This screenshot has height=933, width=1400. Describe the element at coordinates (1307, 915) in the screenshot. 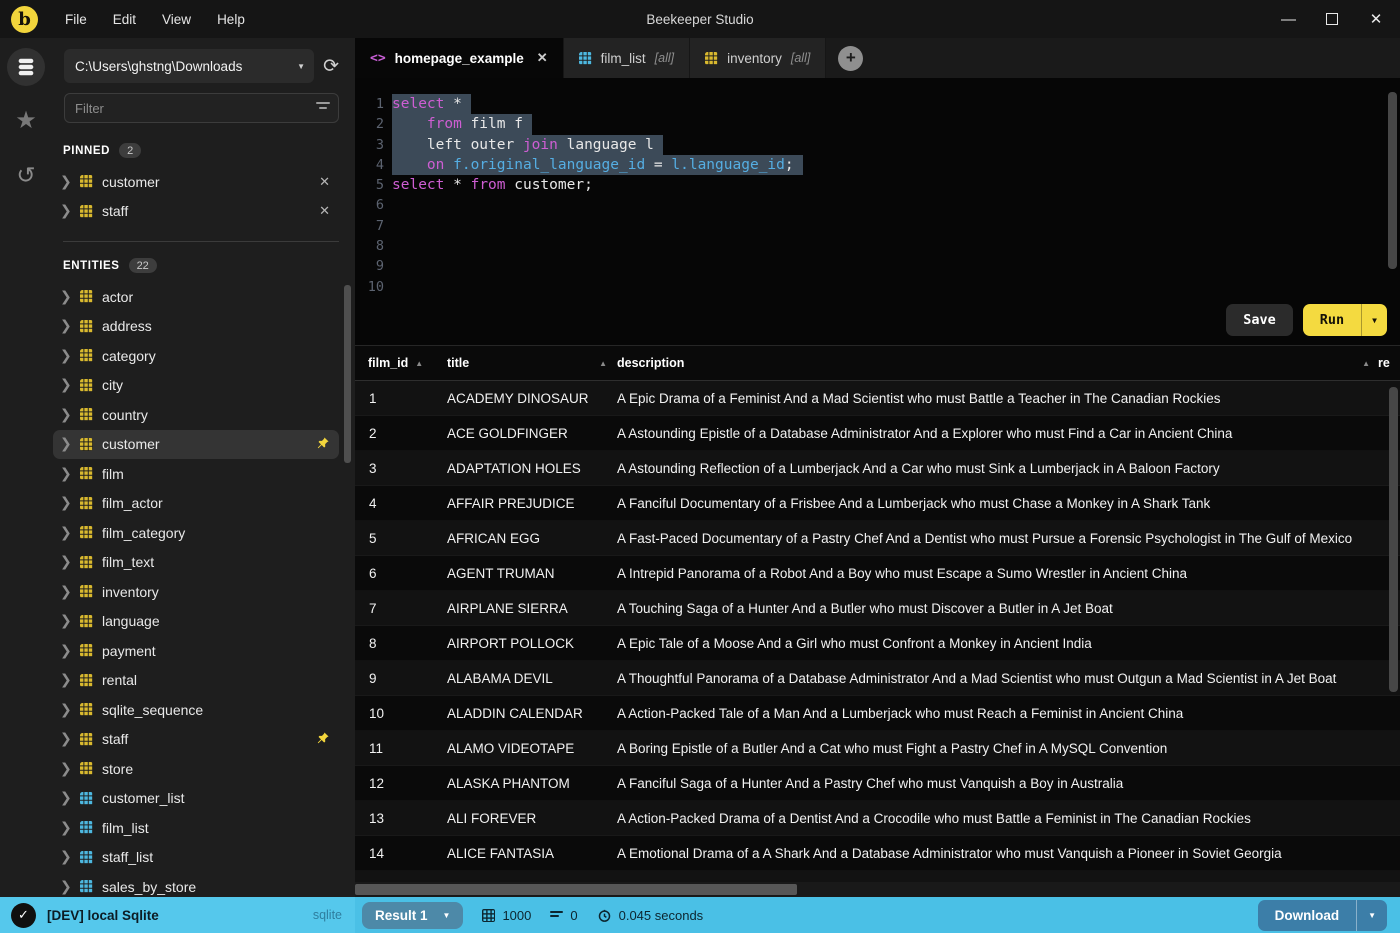

I see `download-label: Download` at that location.